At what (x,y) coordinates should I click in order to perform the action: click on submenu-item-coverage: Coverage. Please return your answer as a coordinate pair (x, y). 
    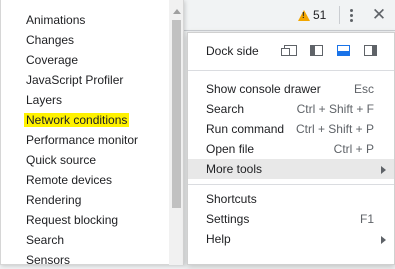
    Looking at the image, I should click on (53, 60).